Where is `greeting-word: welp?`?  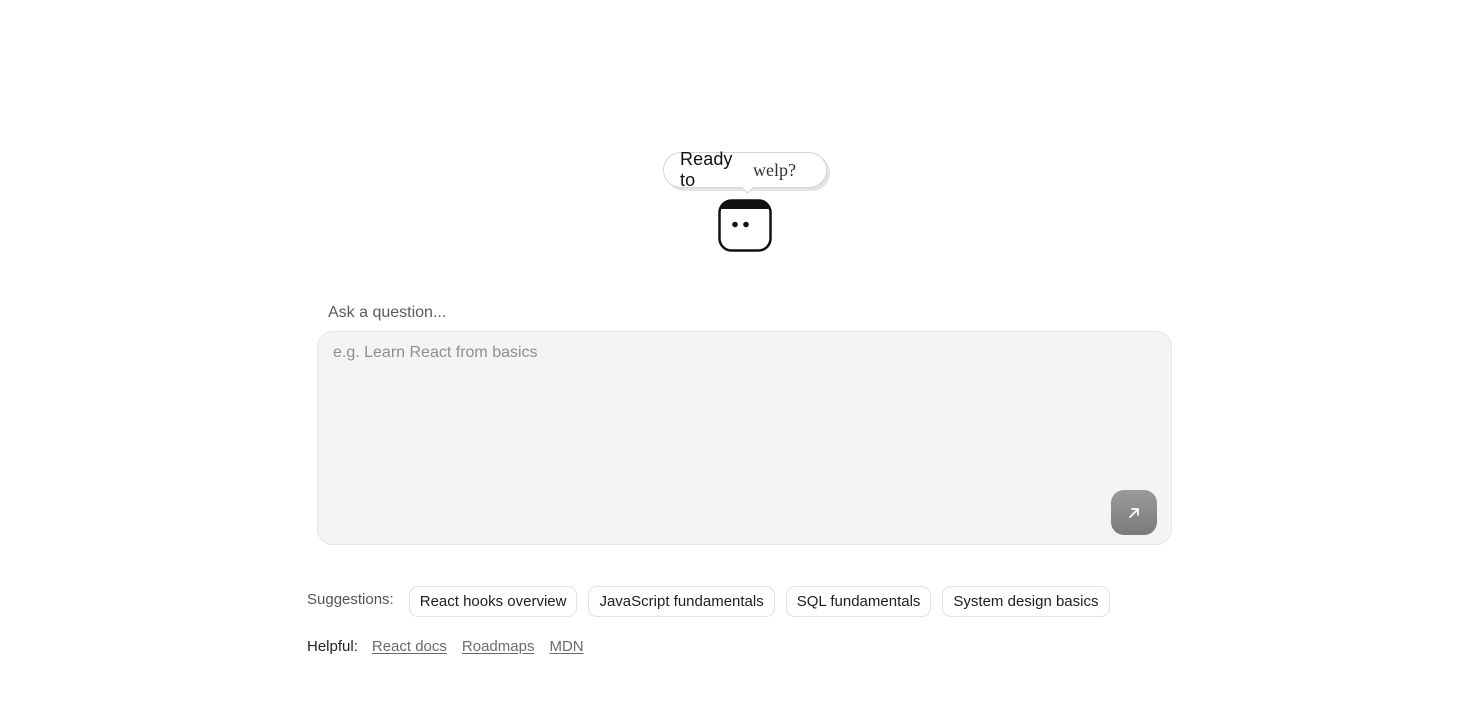
greeting-word: welp? is located at coordinates (774, 169).